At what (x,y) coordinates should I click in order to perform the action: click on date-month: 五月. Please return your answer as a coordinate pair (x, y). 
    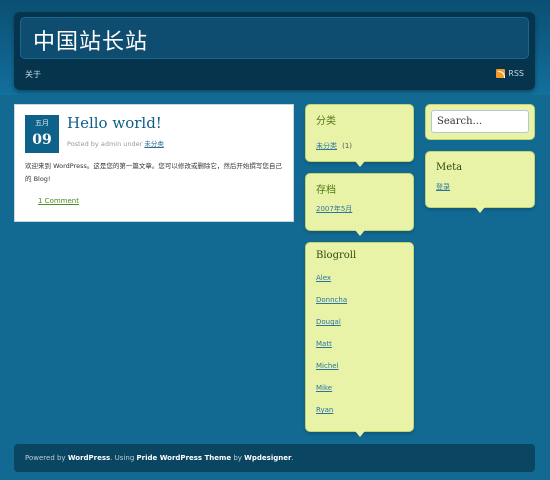
    Looking at the image, I should click on (42, 123).